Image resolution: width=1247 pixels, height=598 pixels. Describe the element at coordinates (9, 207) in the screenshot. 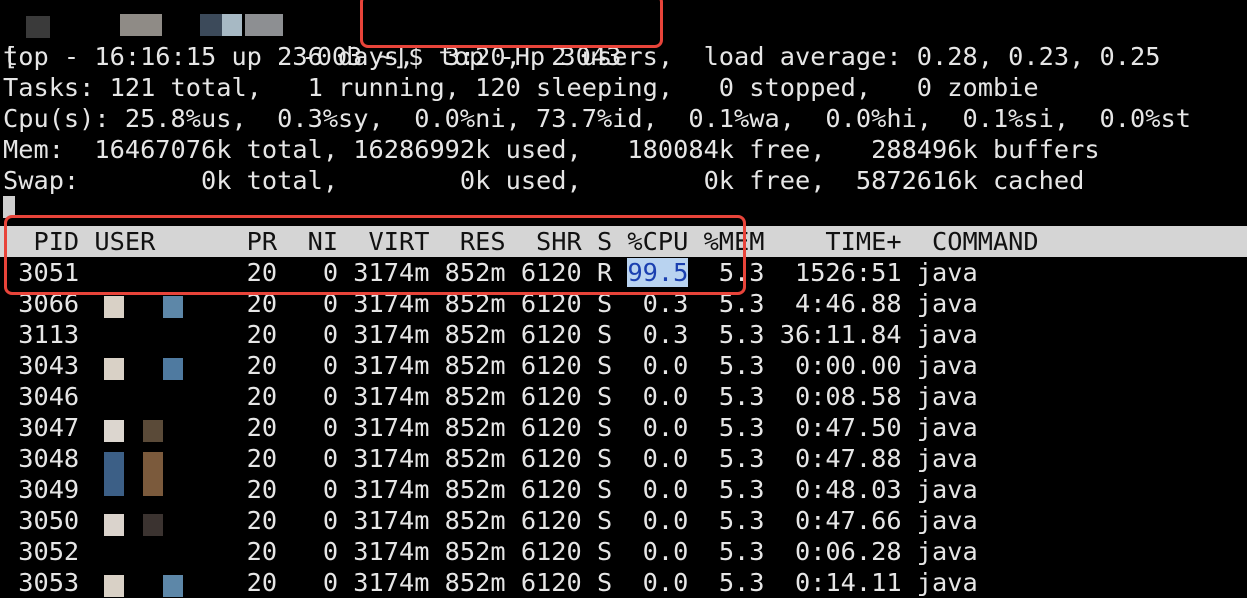

I see `terminal-cursor` at that location.